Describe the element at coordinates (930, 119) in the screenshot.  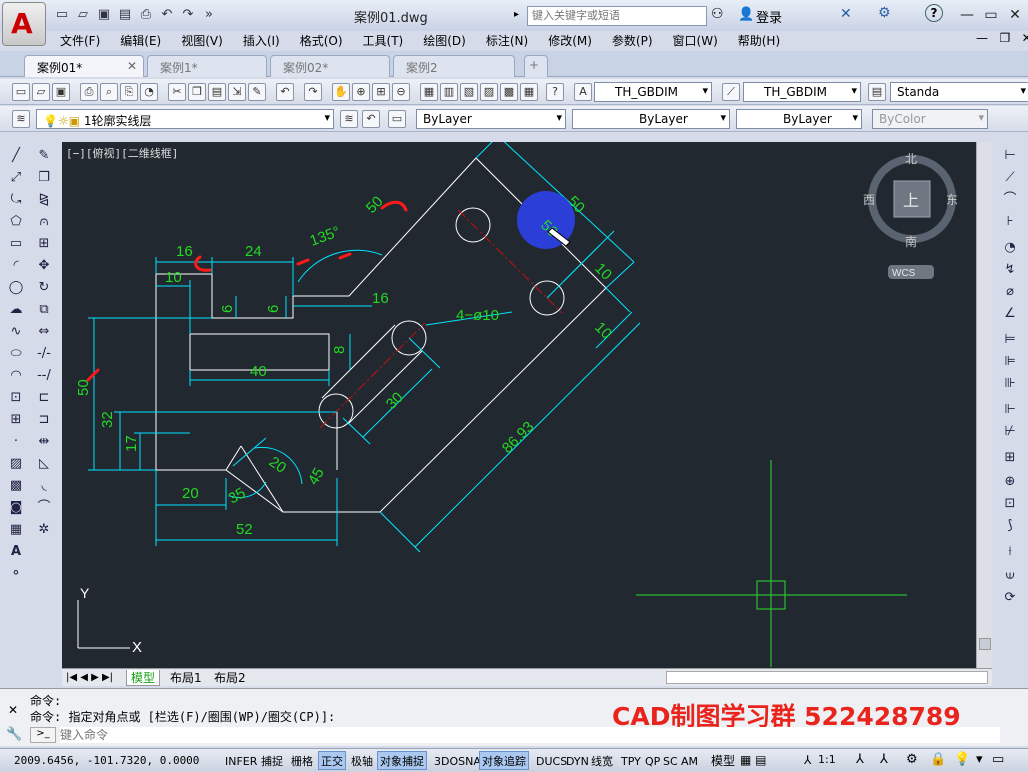
I see `plotstyle-select: ByColor` at that location.